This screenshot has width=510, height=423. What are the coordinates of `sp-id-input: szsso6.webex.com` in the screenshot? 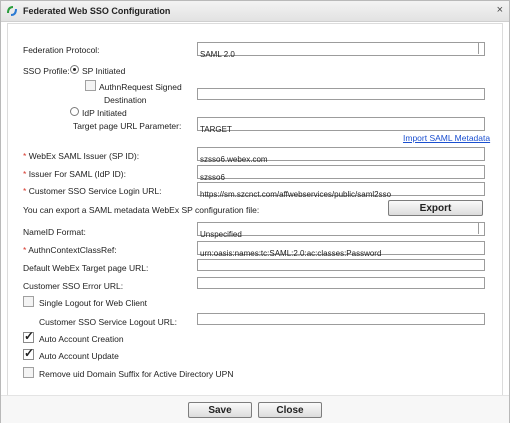 It's located at (341, 155).